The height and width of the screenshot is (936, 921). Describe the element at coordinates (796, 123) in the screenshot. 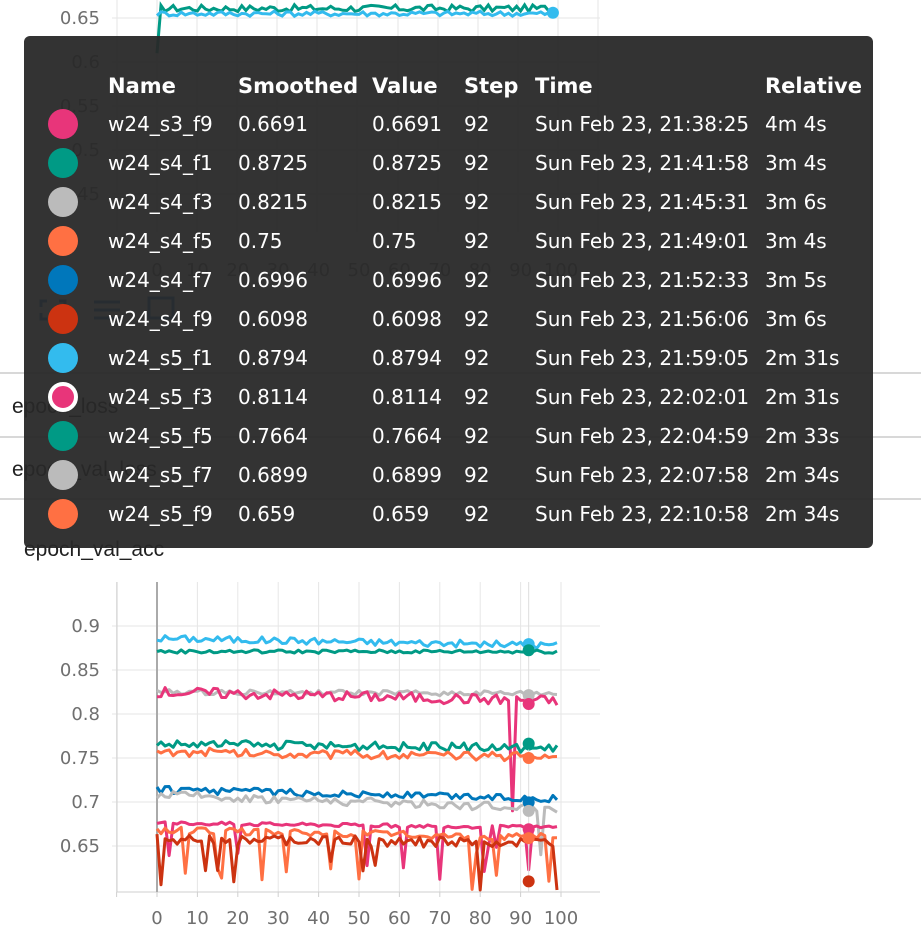

I see `cell-relative: 4m 4s` at that location.